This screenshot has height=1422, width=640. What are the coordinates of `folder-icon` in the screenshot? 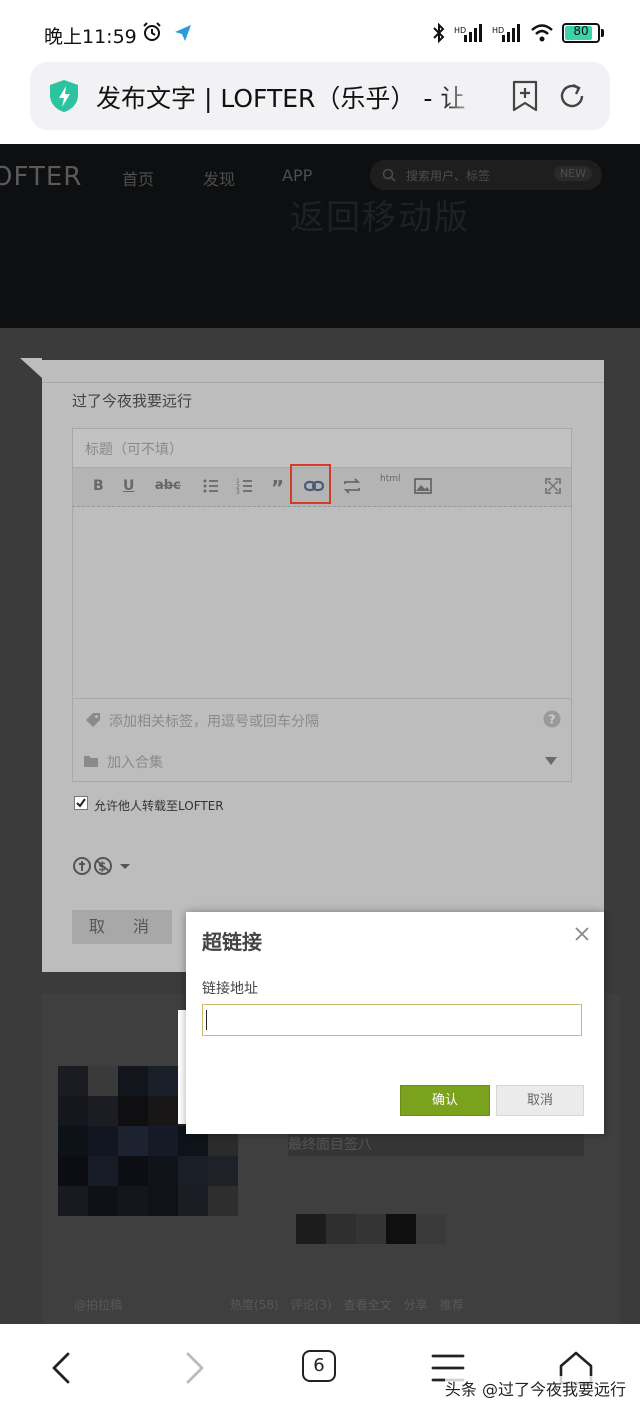 It's located at (91, 761).